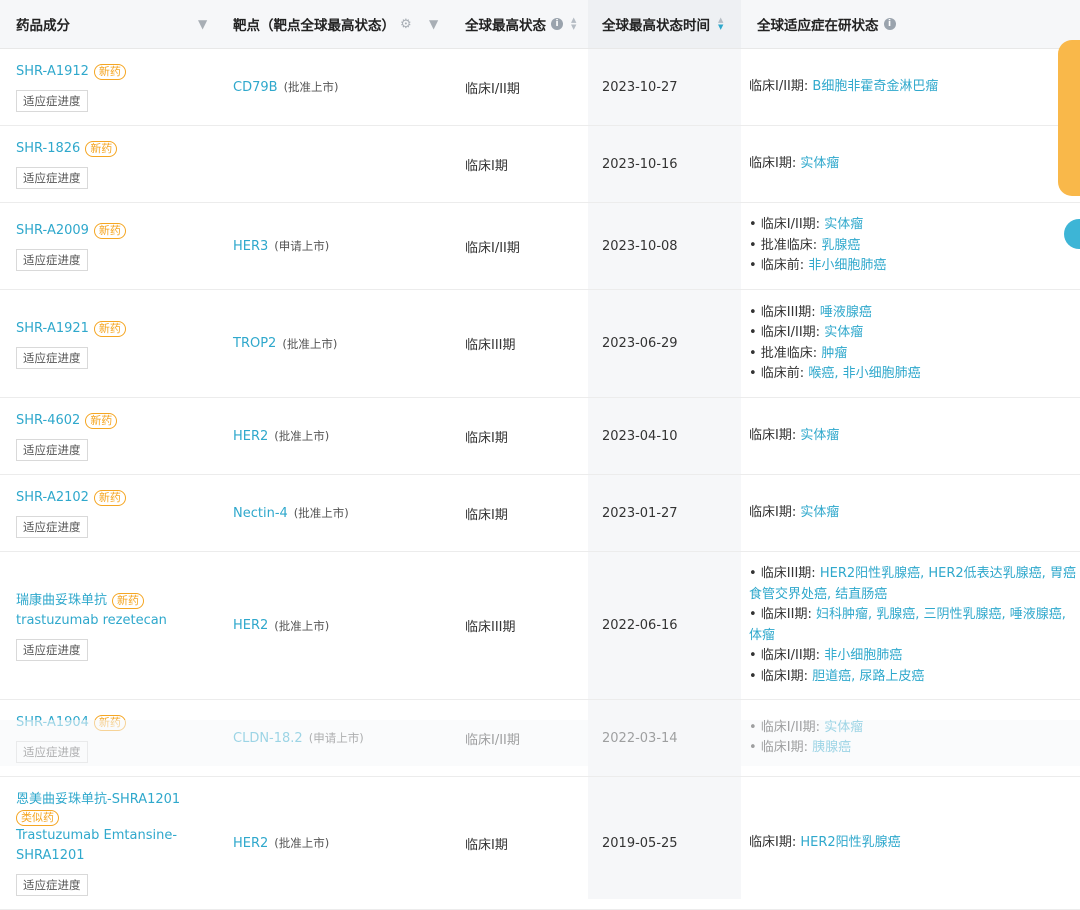 This screenshot has height=910, width=1080. What do you see at coordinates (667, 843) in the screenshot?
I see `date-cell: 2019-05-25` at bounding box center [667, 843].